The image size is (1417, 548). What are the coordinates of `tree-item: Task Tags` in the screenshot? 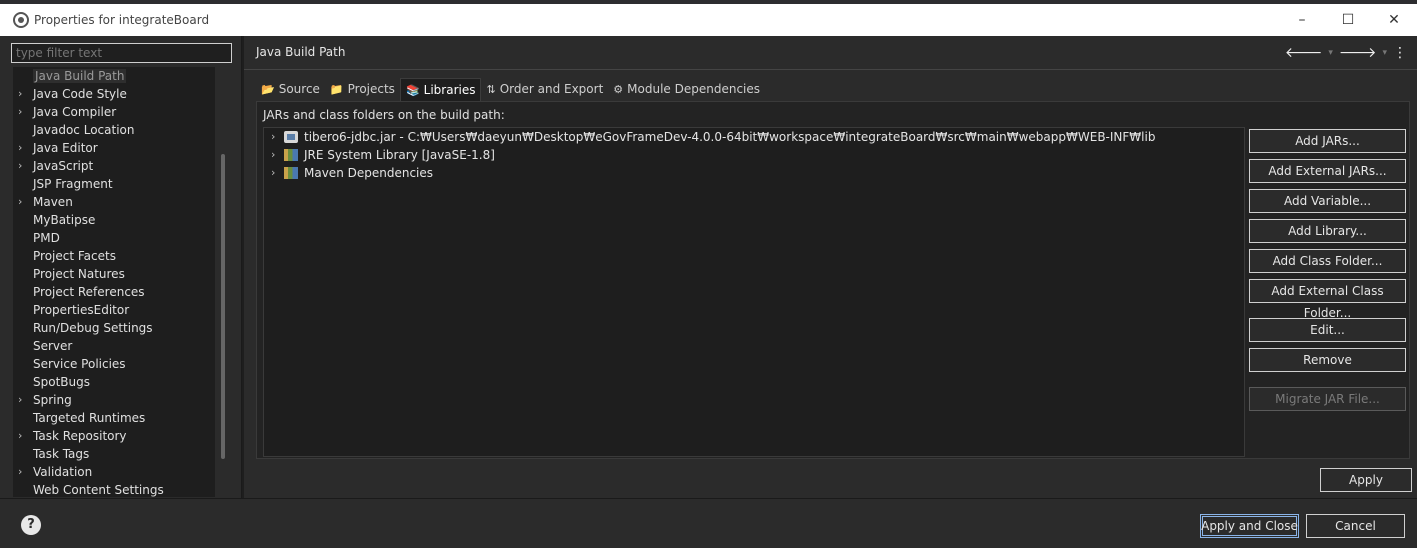 It's located at (114, 454).